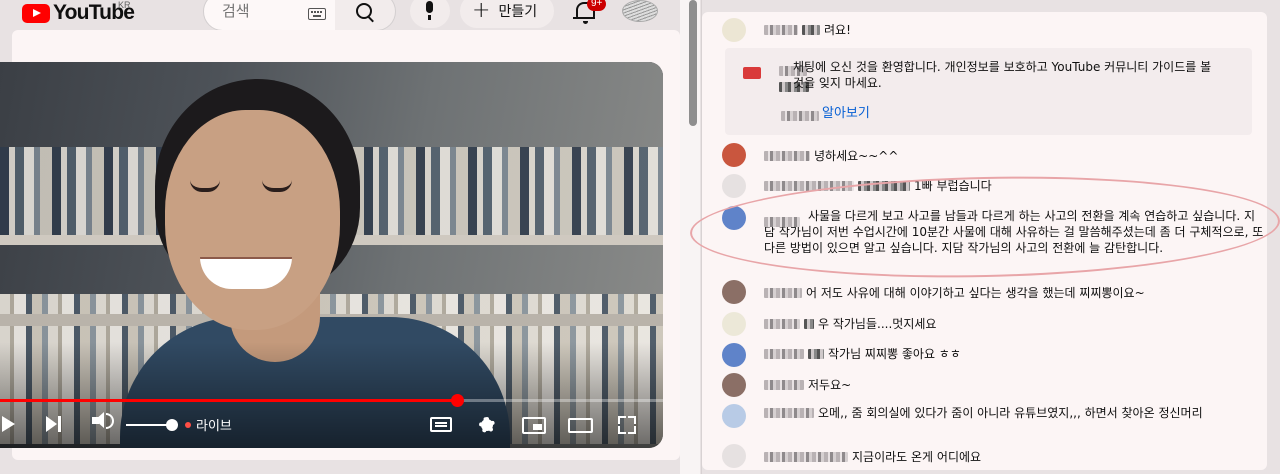 The width and height of the screenshot is (1280, 474). What do you see at coordinates (441, 424) in the screenshot?
I see `subtitles-icon` at bounding box center [441, 424].